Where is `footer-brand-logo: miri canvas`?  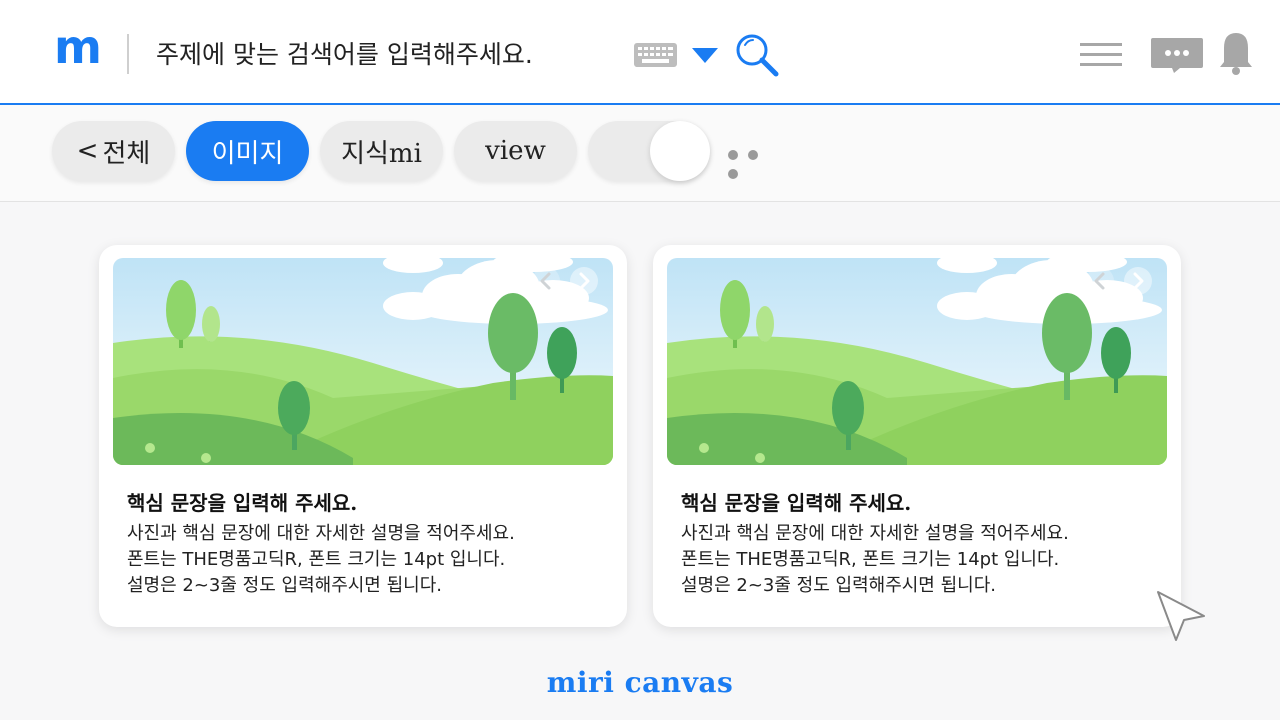 footer-brand-logo: miri canvas is located at coordinates (640, 682).